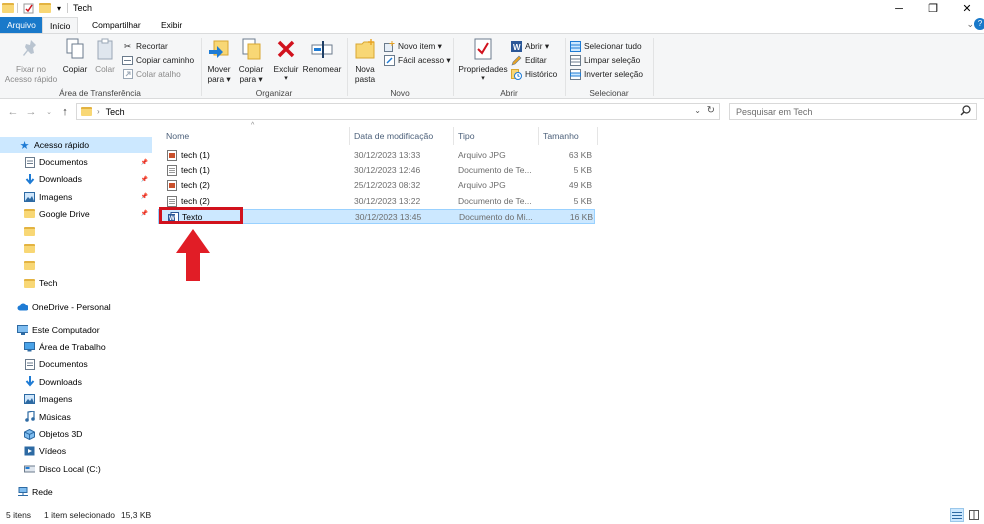  What do you see at coordinates (29, 196) in the screenshot?
I see `pictures-icon` at bounding box center [29, 196].